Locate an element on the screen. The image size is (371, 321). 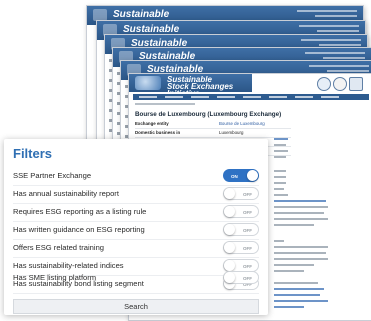
page-header-title: Sustainable is located at coordinates (141, 14).